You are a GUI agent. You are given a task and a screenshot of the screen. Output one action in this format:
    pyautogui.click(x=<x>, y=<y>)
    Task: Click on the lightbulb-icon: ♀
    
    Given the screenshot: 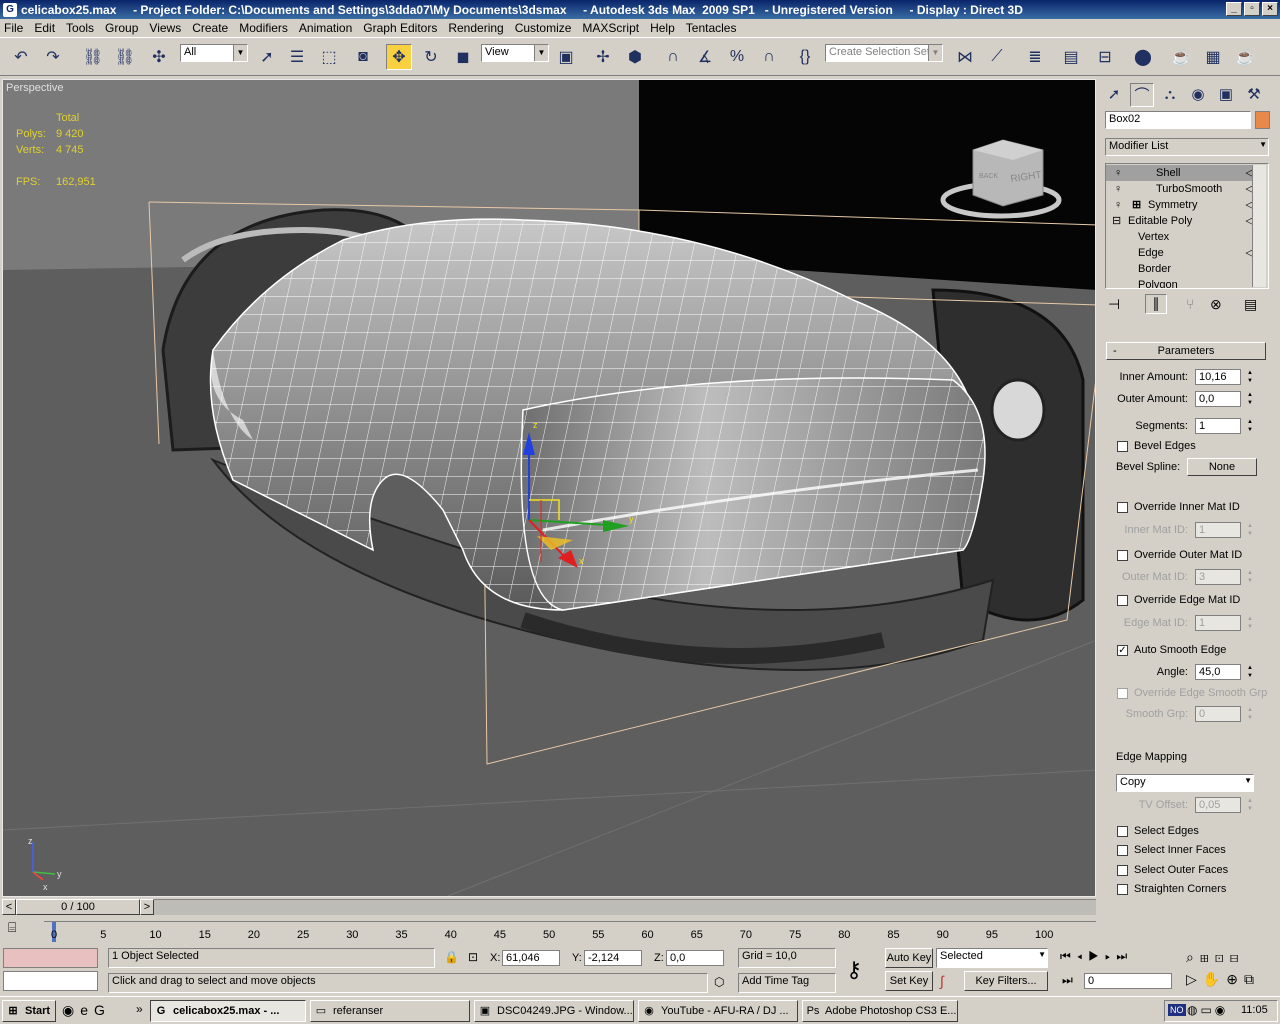 What is the action you would take?
    pyautogui.click(x=1118, y=205)
    